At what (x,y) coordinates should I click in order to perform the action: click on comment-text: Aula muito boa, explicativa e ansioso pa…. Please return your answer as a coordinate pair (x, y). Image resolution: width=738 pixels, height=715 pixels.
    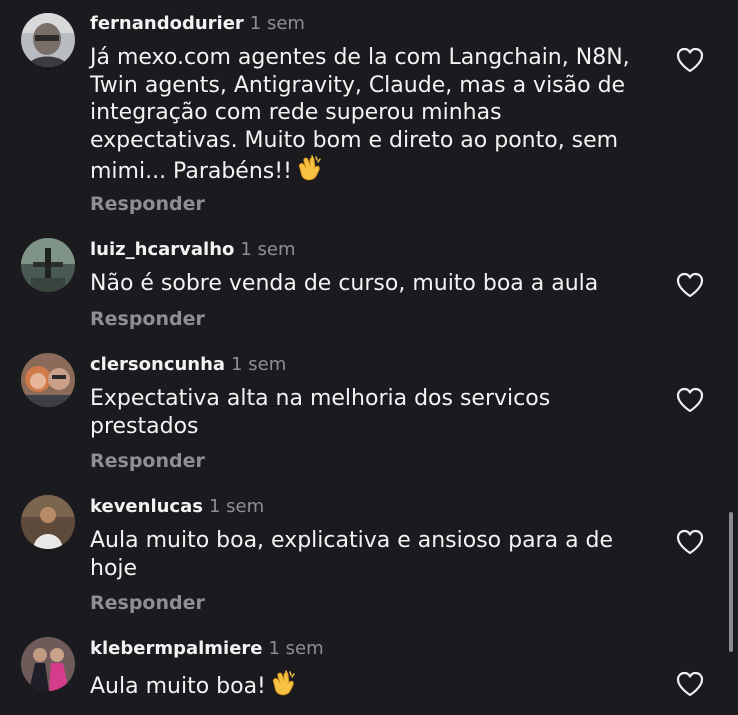
    Looking at the image, I should click on (352, 554).